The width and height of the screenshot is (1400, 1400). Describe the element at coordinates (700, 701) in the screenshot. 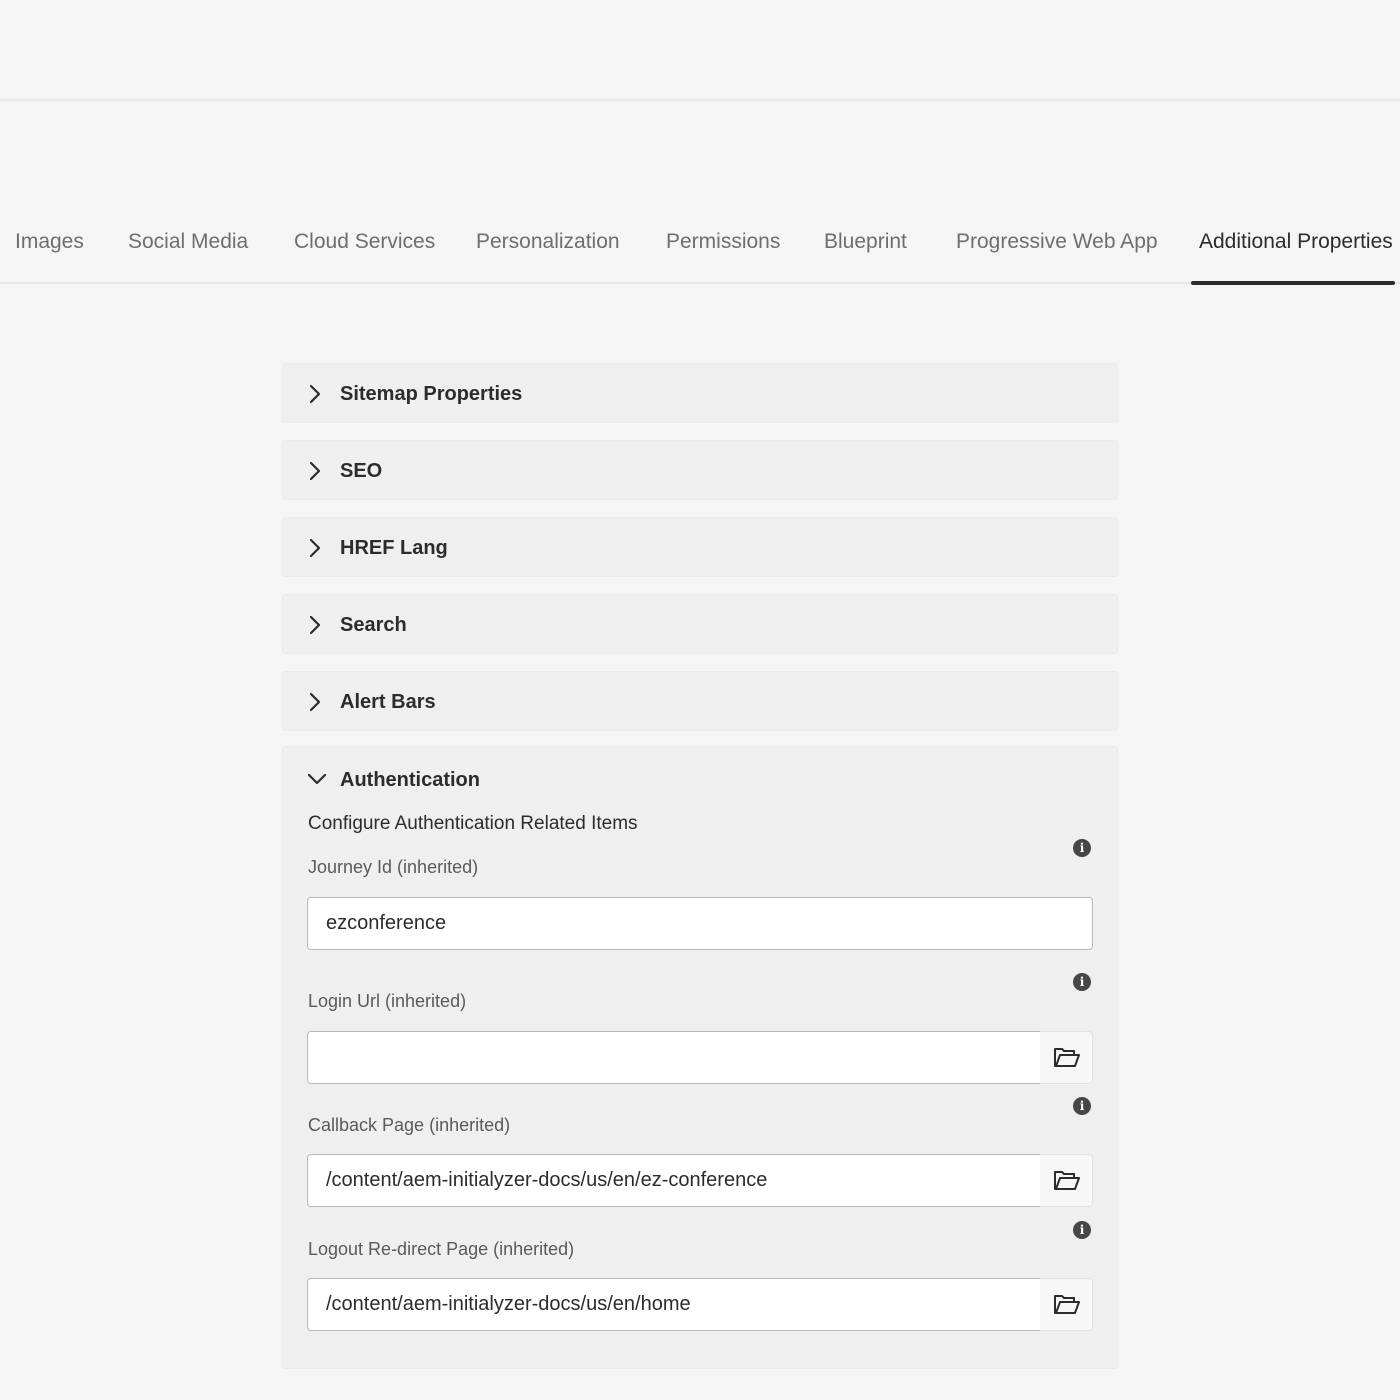

I see `accordion-alert-bars: Alert Bars` at that location.